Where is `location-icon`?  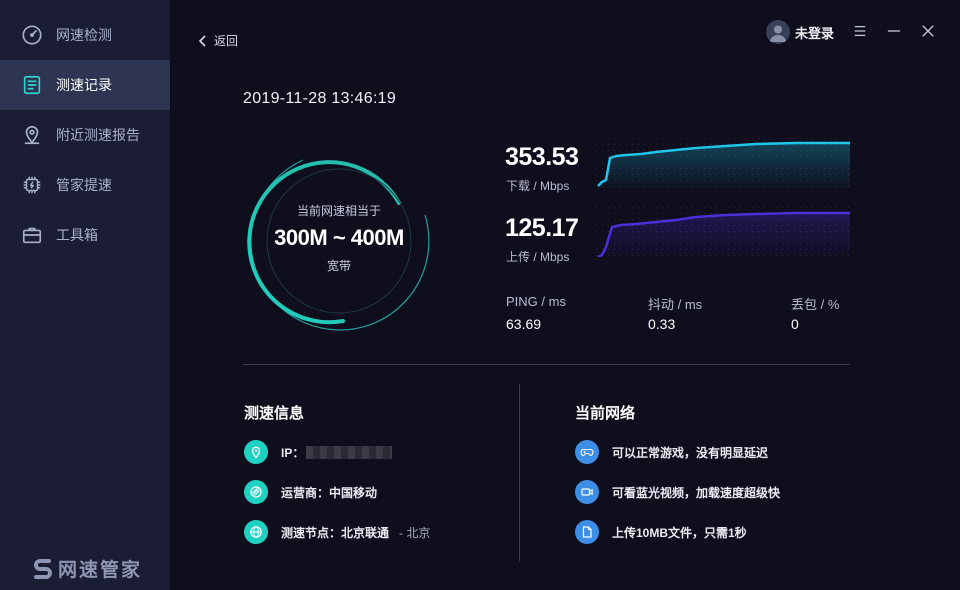
location-icon is located at coordinates (256, 452).